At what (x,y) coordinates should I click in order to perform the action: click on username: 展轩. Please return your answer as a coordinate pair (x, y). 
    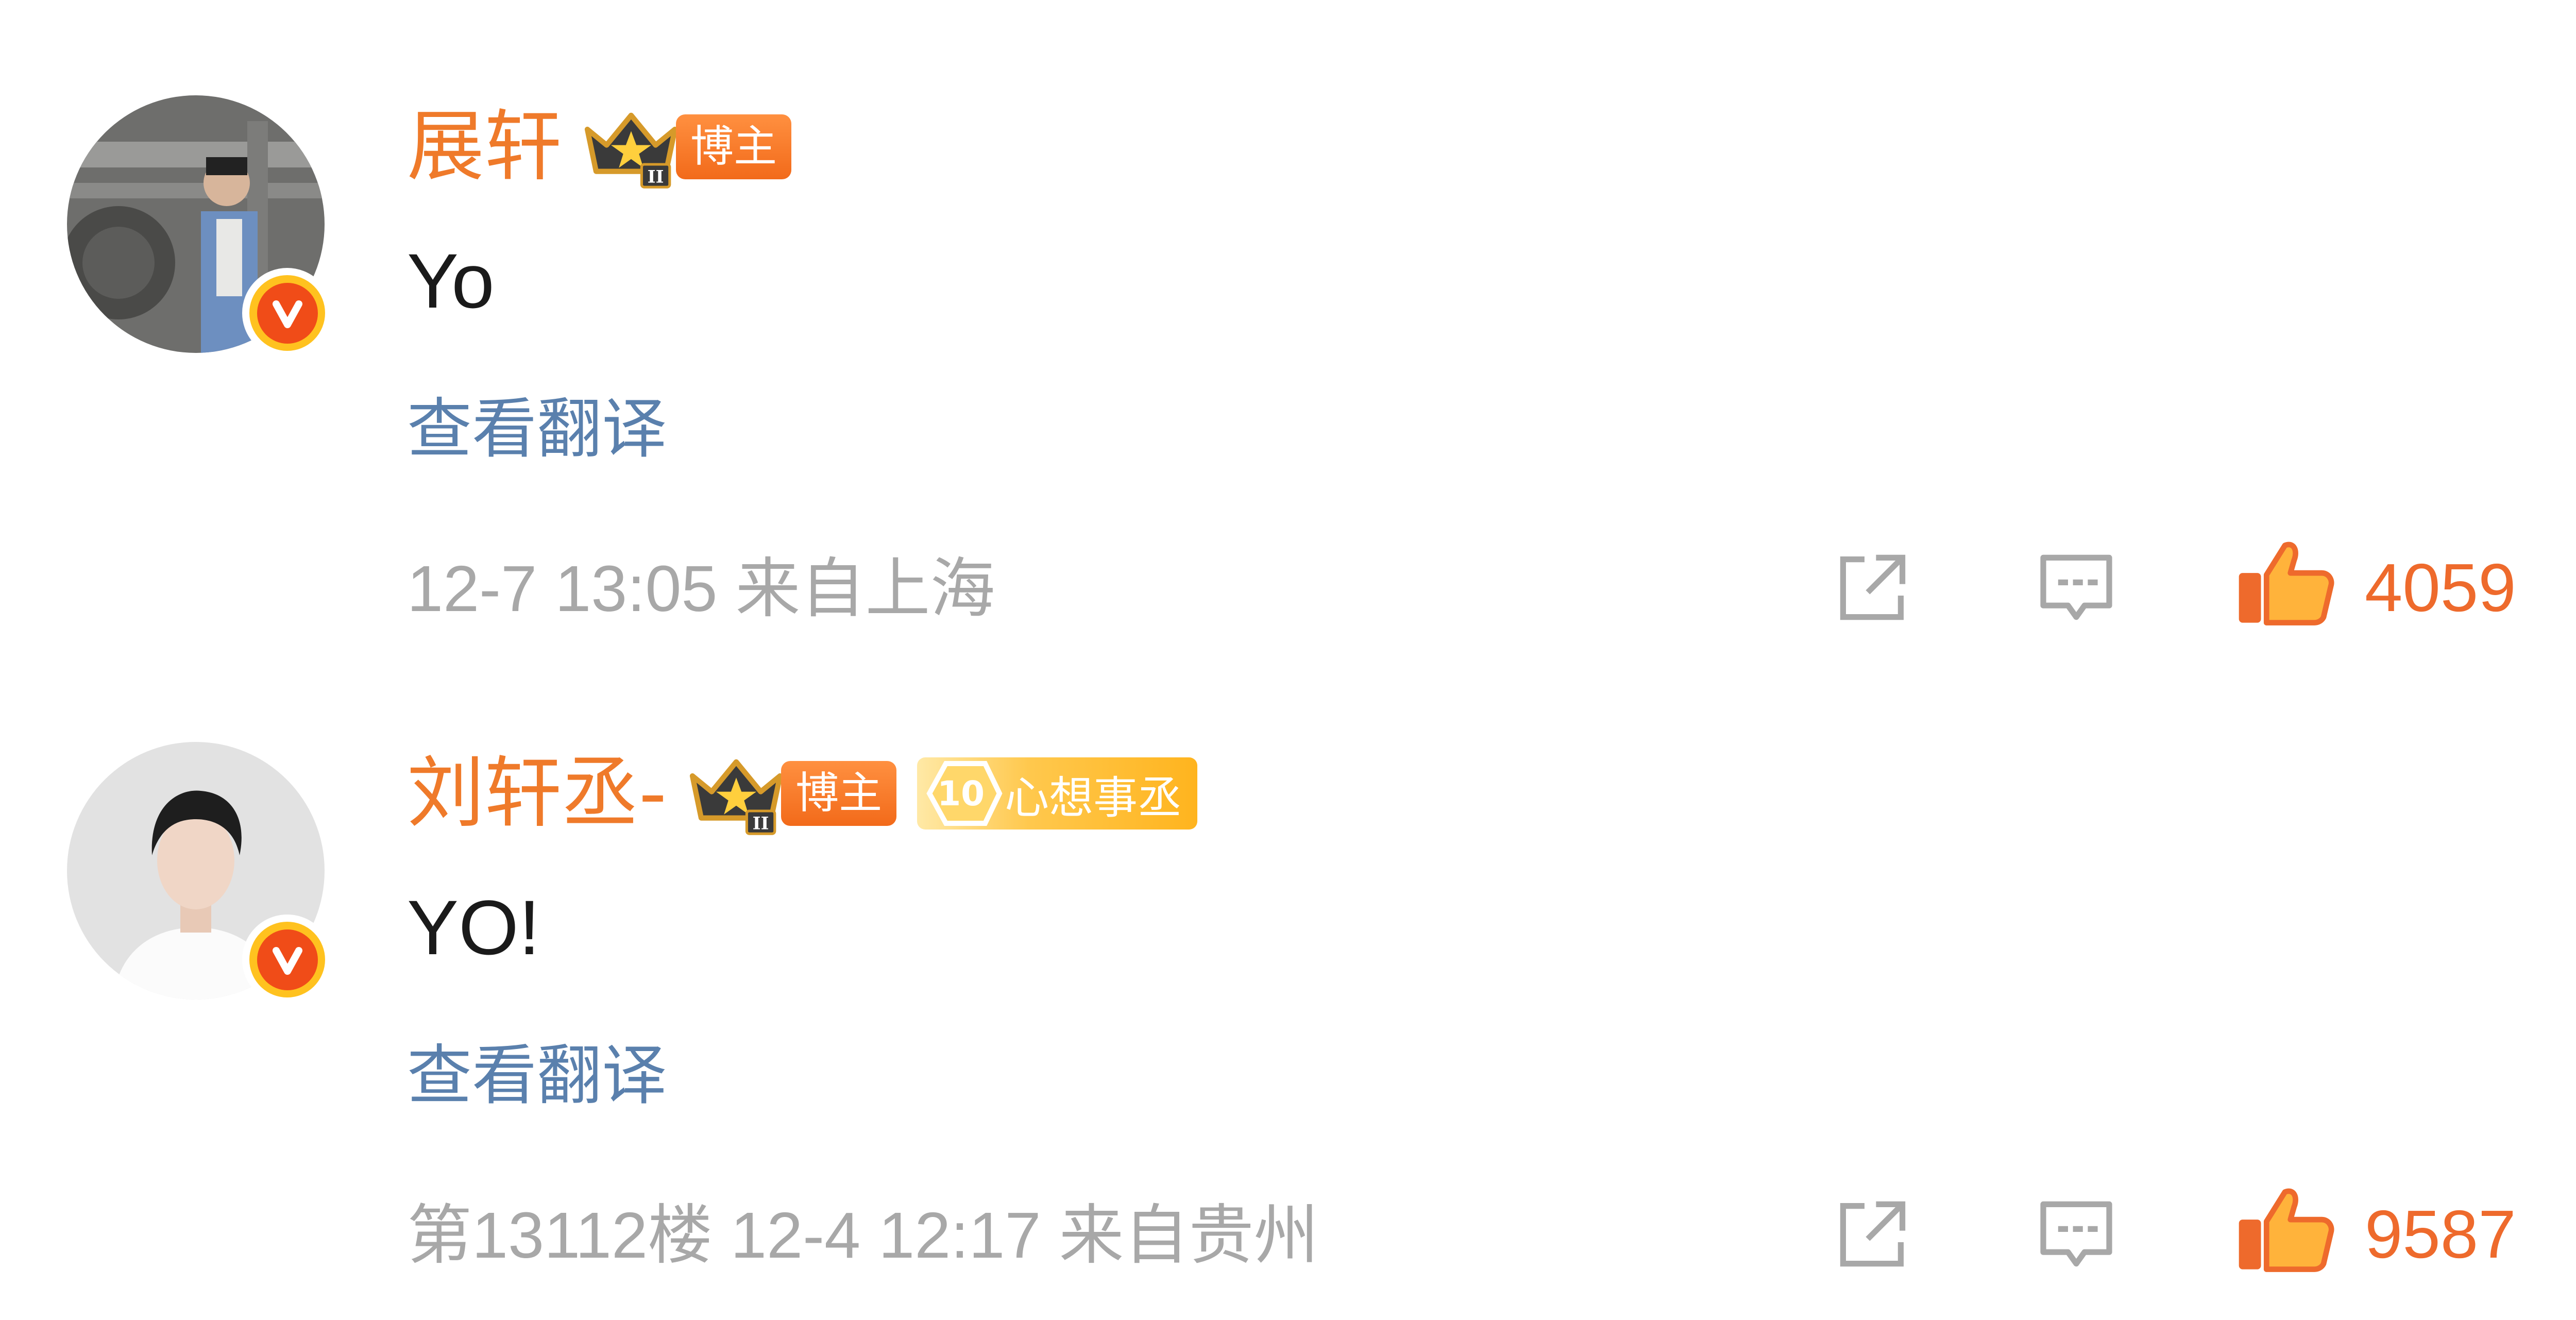
    Looking at the image, I should click on (485, 147).